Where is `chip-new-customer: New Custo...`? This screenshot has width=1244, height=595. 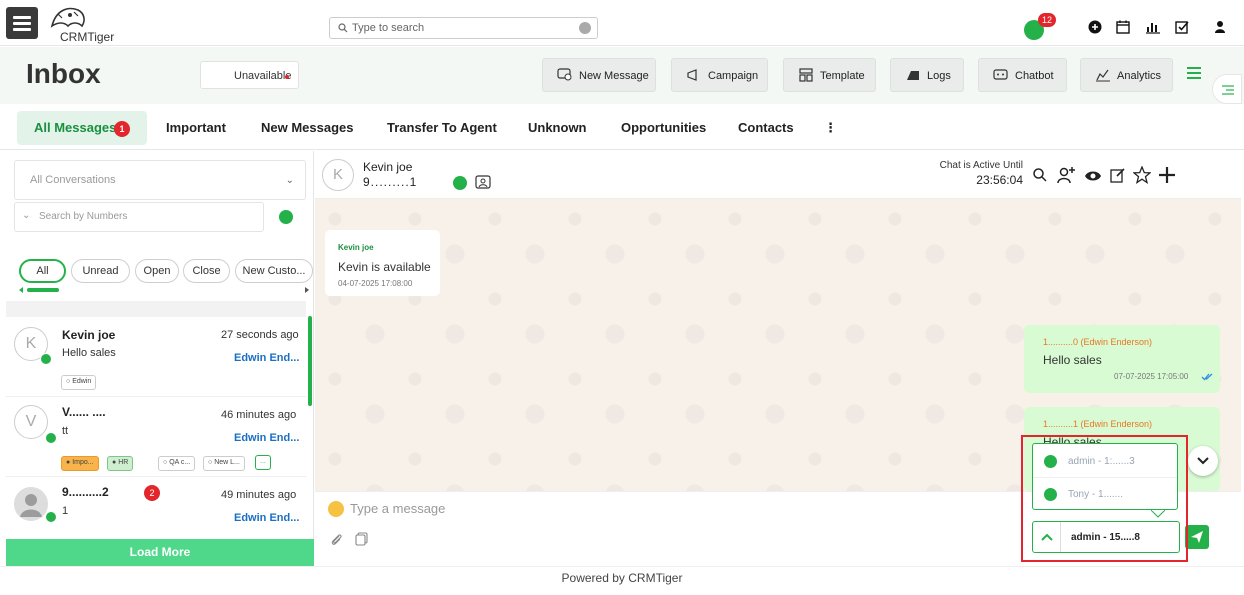 chip-new-customer: New Custo... is located at coordinates (274, 271).